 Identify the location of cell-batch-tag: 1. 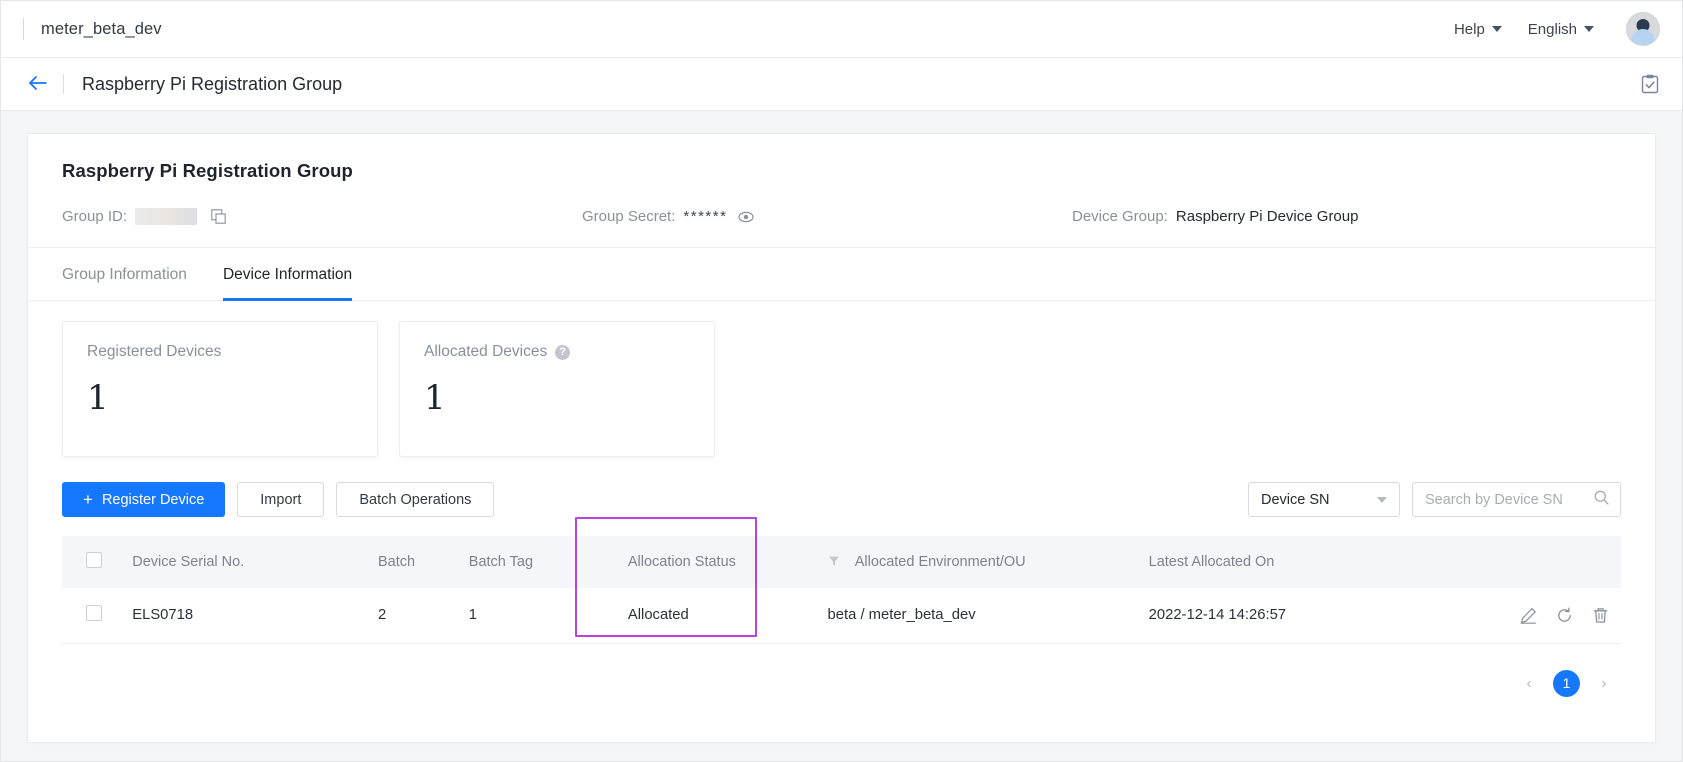
(473, 615).